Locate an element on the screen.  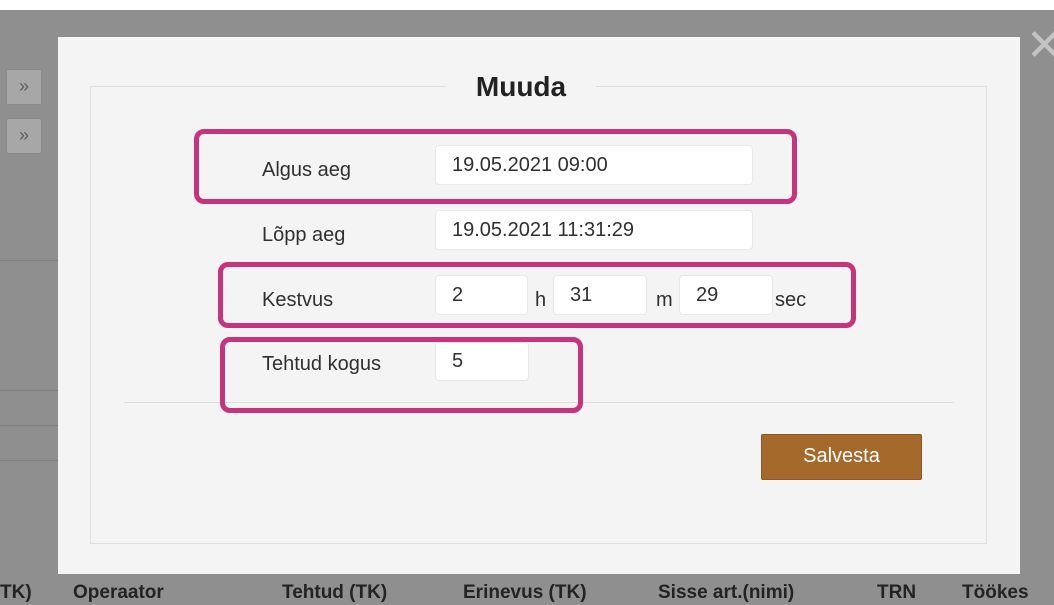
annotation-highlight-start-time is located at coordinates (495, 166).